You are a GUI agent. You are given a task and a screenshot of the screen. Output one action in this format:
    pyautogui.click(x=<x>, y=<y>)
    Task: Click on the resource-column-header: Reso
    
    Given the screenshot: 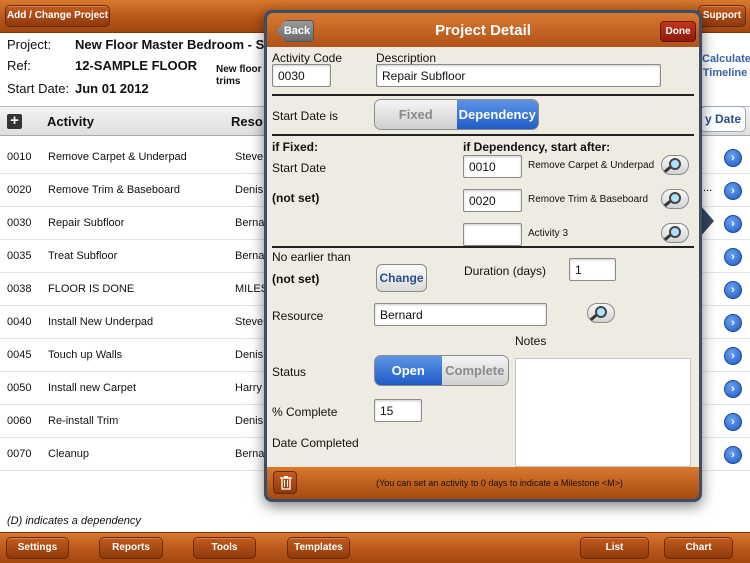 What is the action you would take?
    pyautogui.click(x=247, y=121)
    